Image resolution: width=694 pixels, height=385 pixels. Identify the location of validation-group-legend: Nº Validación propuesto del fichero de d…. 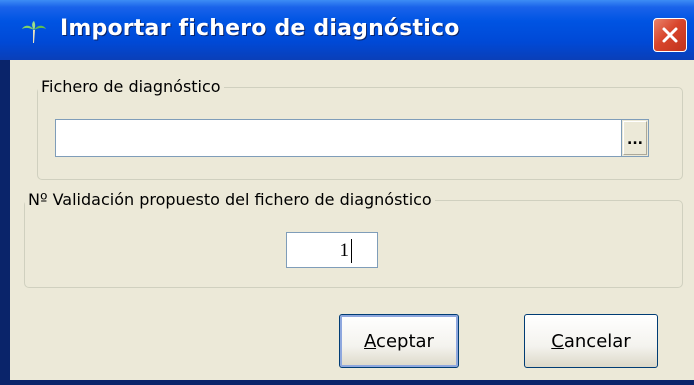
(230, 199).